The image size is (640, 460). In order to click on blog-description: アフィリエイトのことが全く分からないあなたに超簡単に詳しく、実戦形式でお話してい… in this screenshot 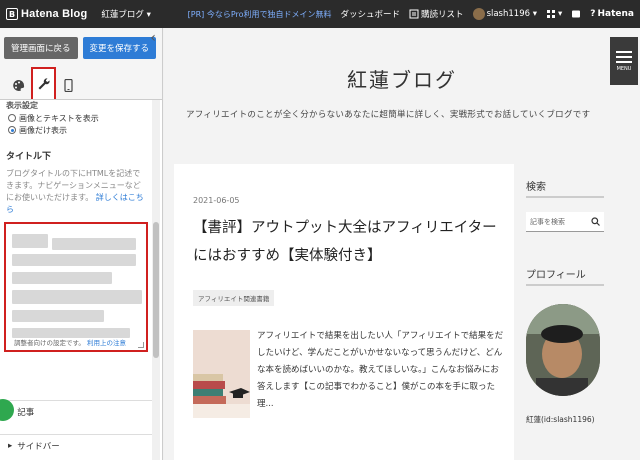, I will do `click(388, 115)`.